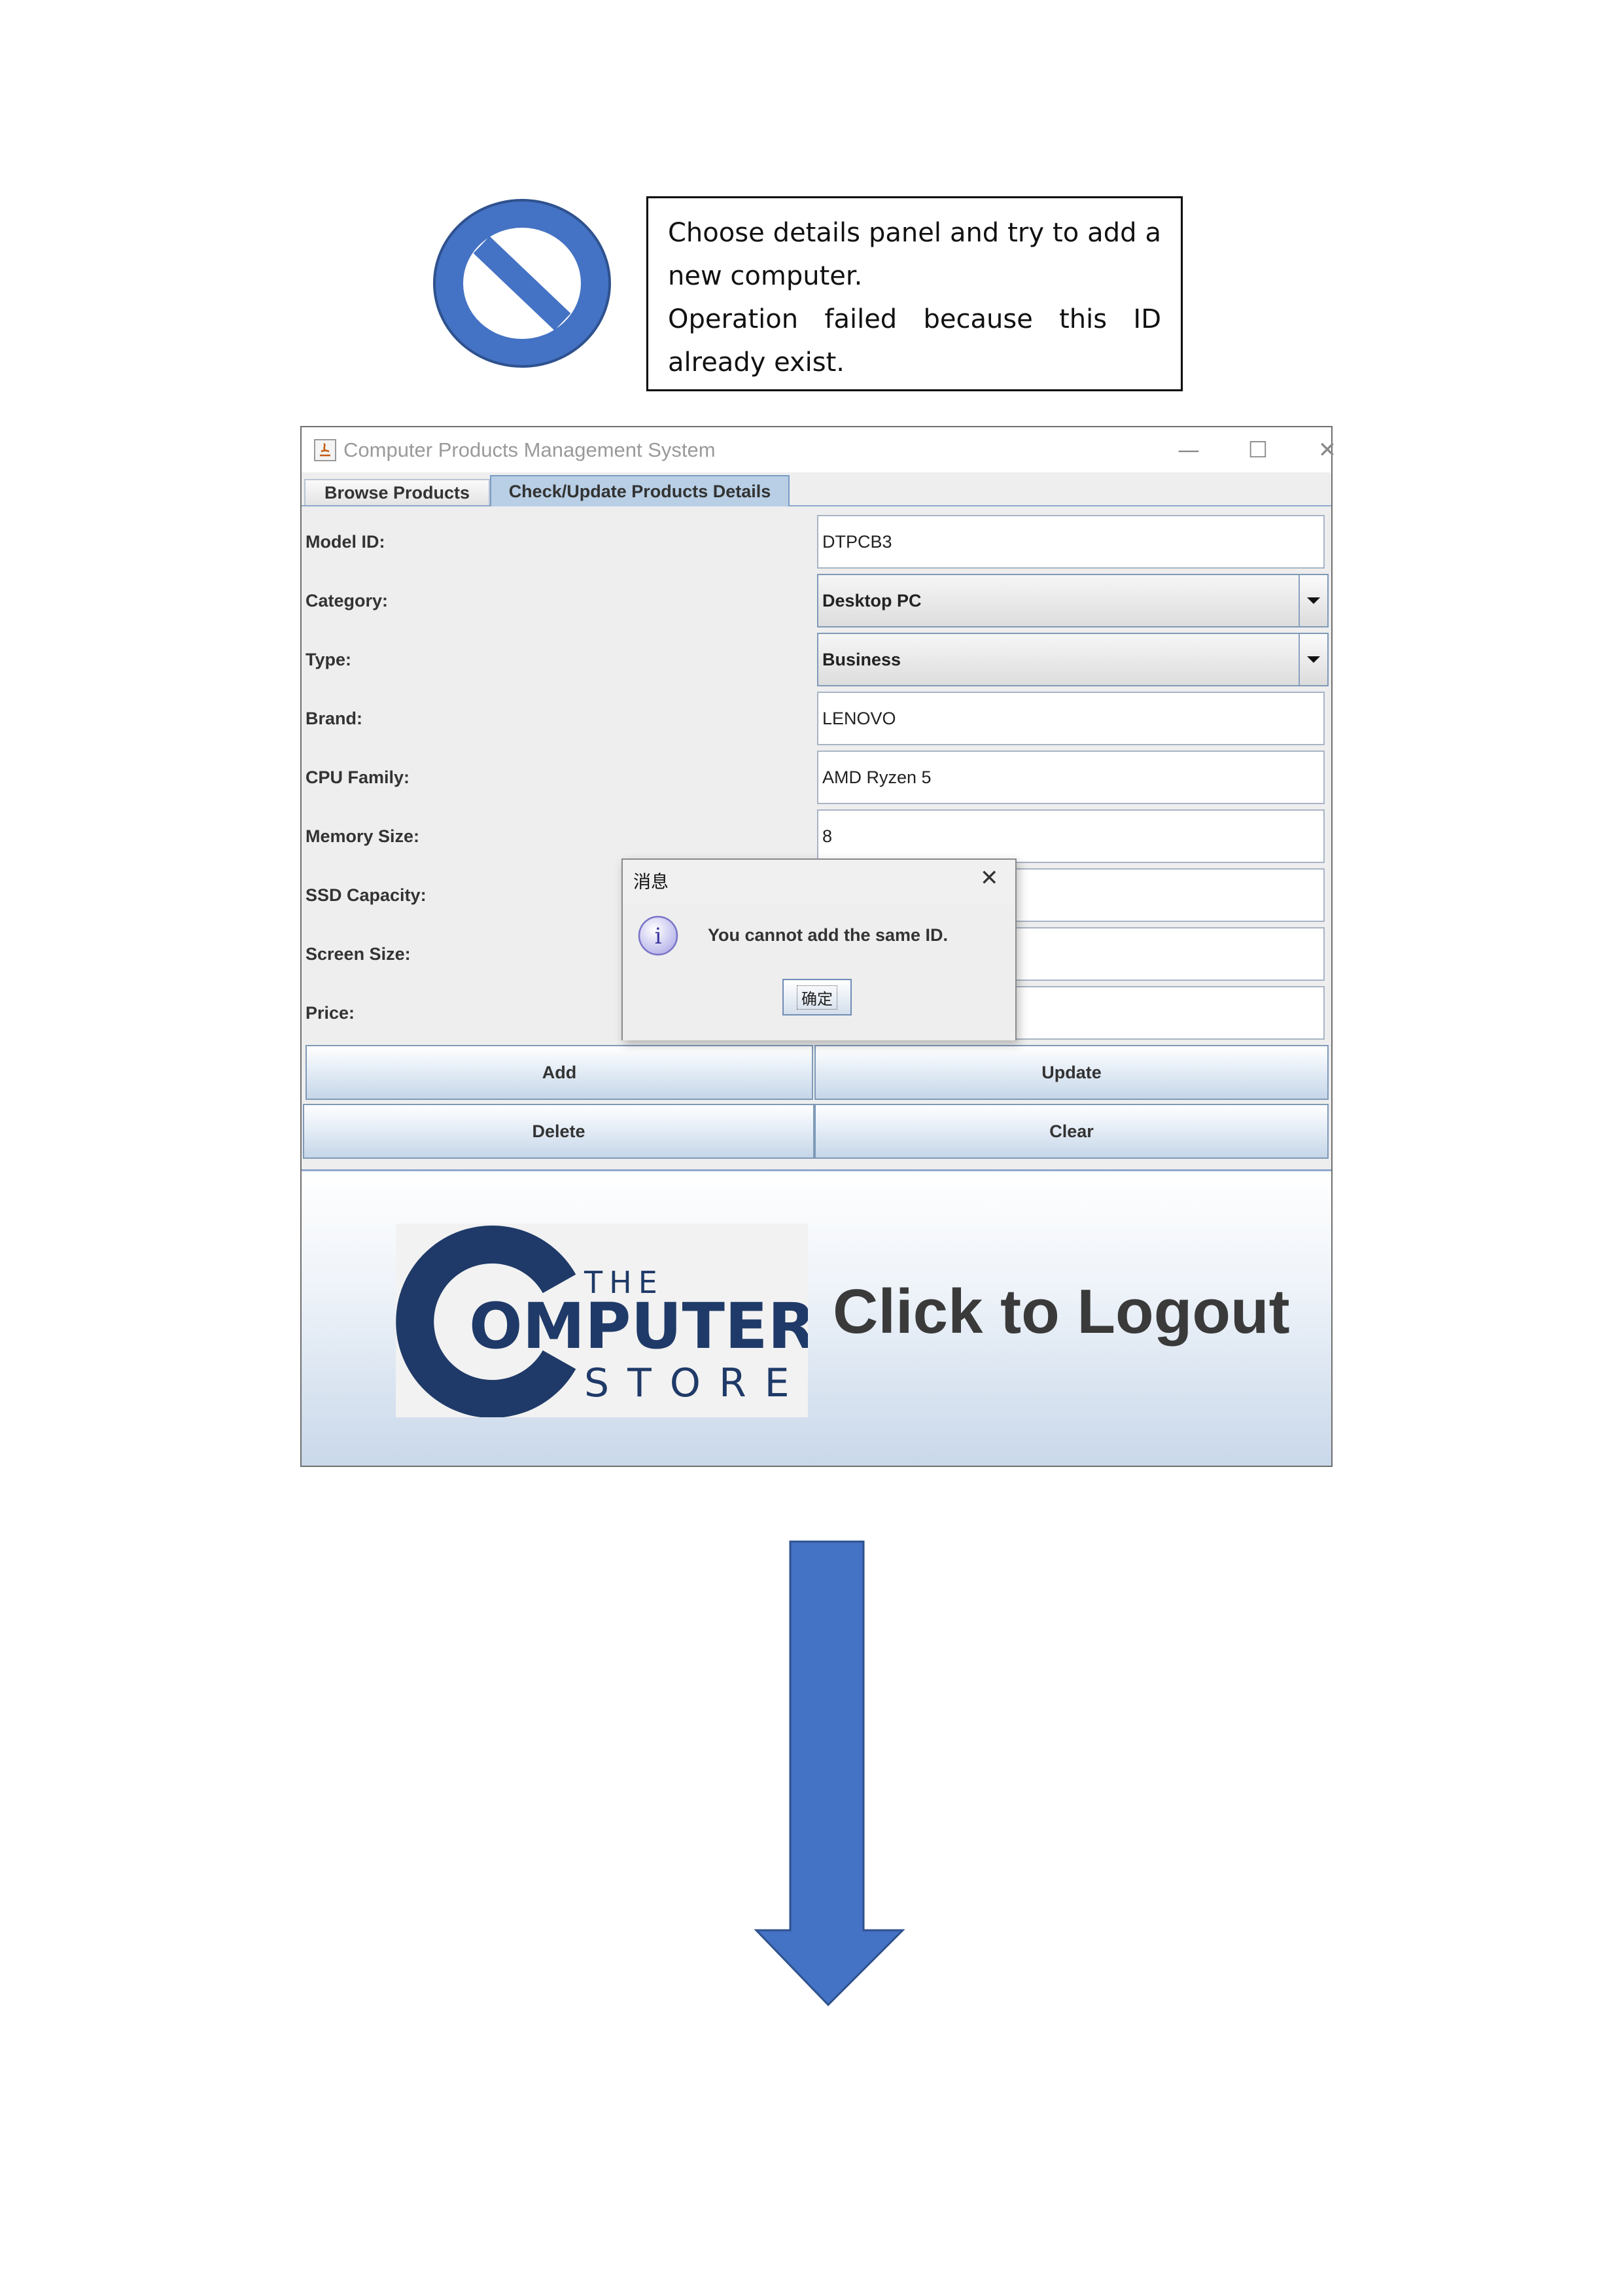 This screenshot has width=1623, height=2296. Describe the element at coordinates (559, 1131) in the screenshot. I see `delete-button: Delete` at that location.